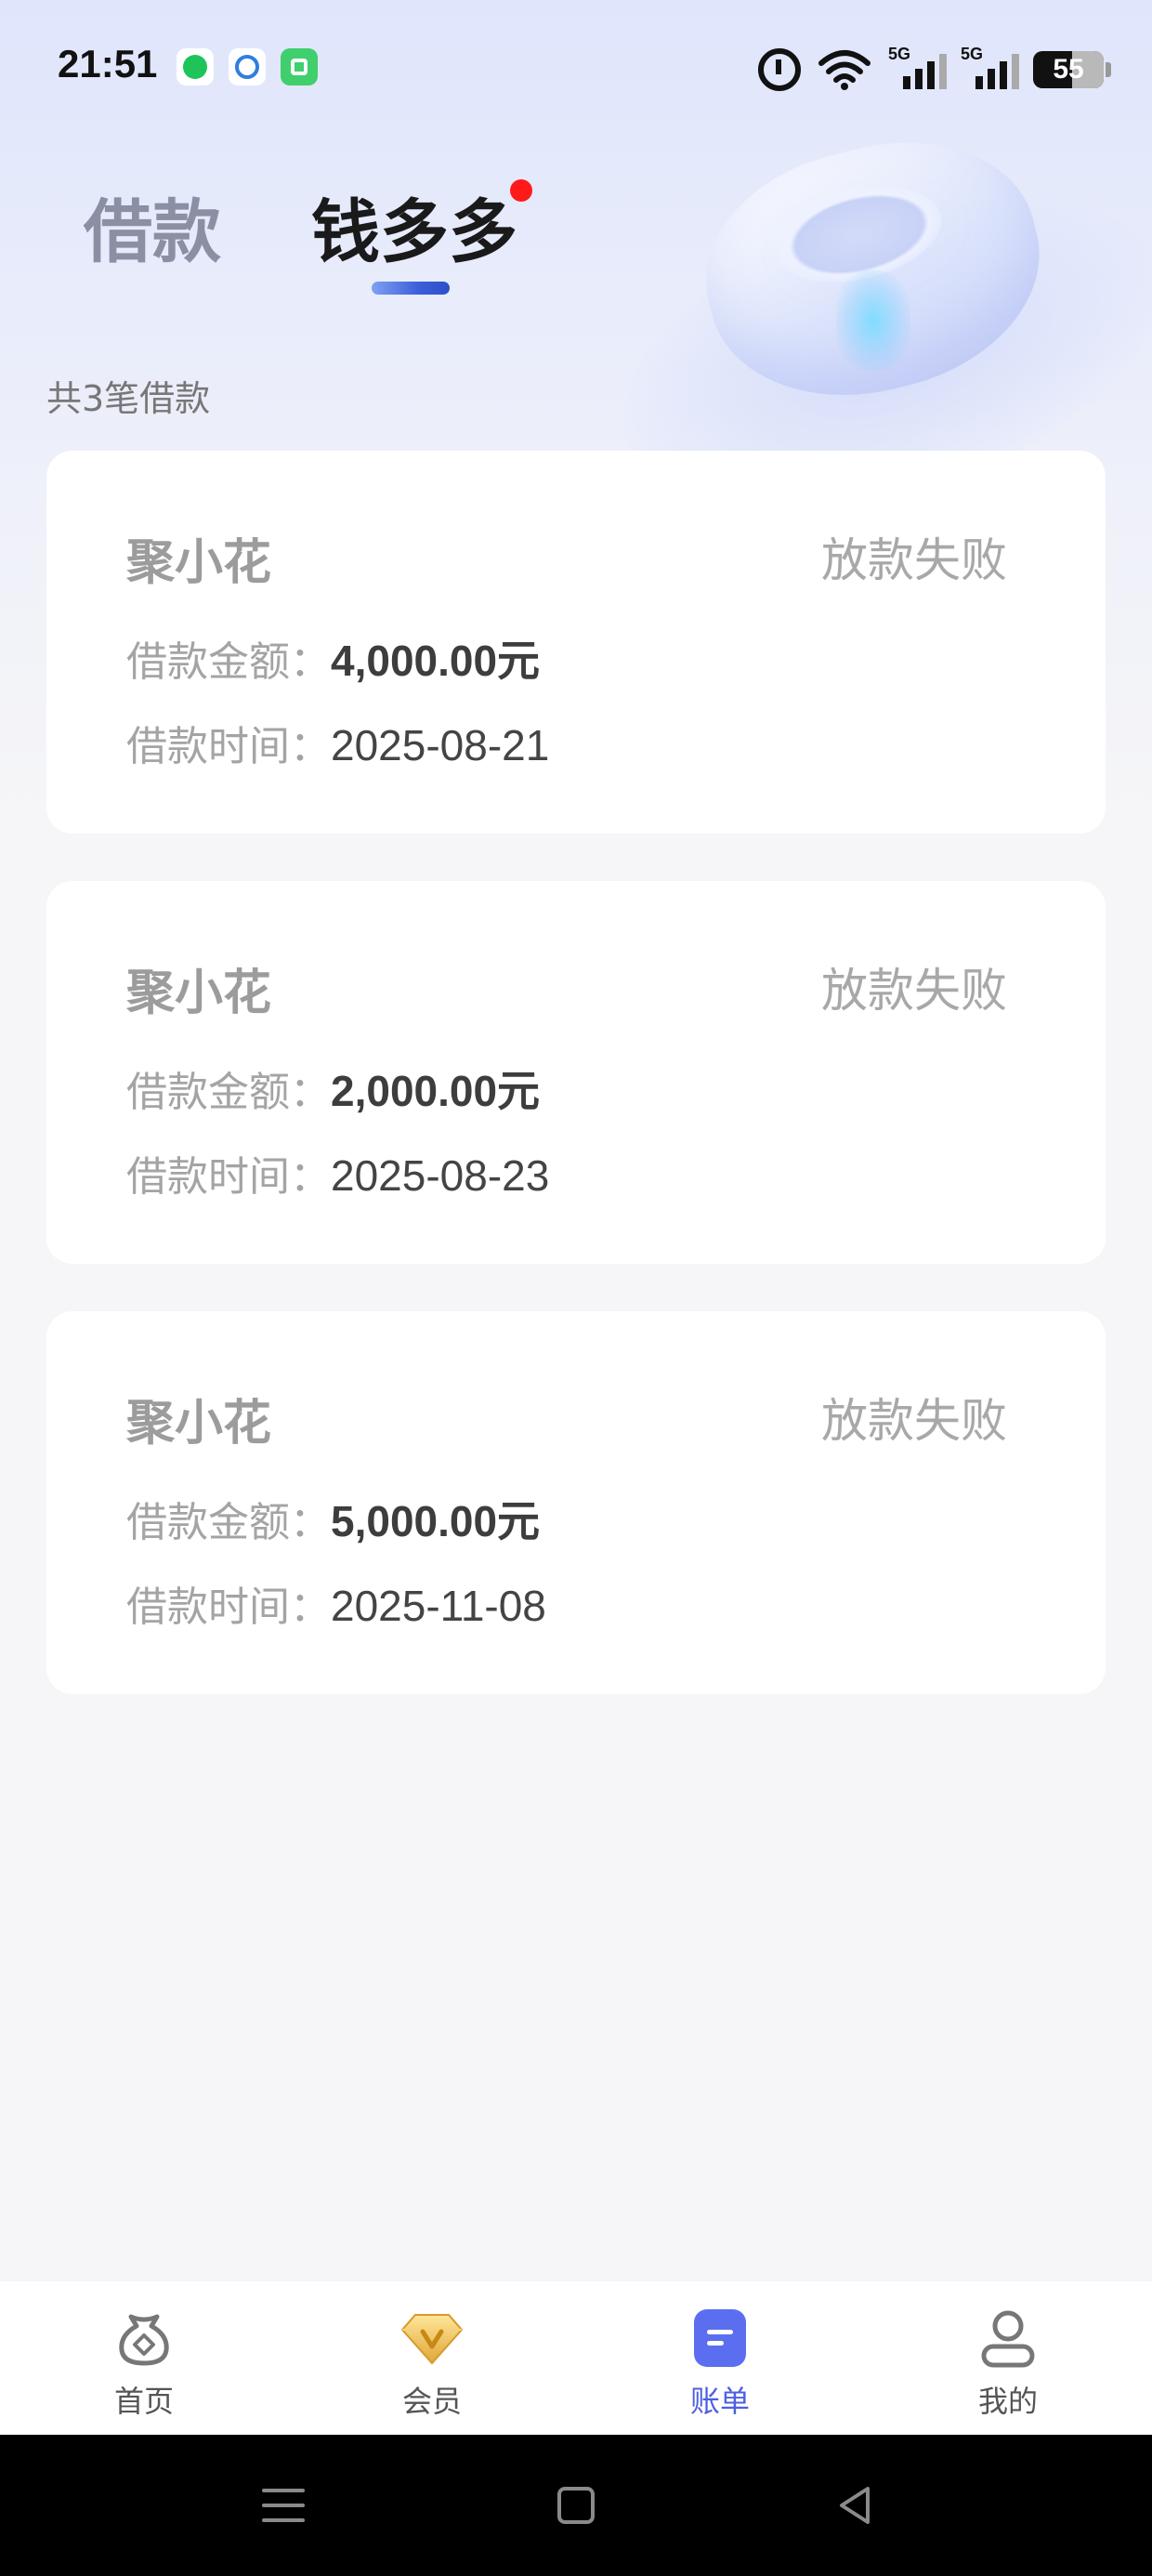 The width and height of the screenshot is (1152, 2576). I want to click on loan-date-row: 借款时间： 2025-08-21, so click(337, 742).